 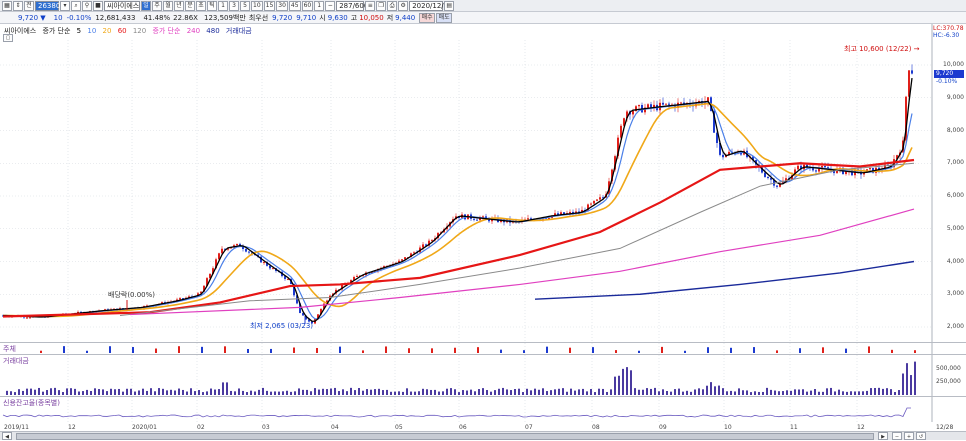 What do you see at coordinates (445, 436) in the screenshot?
I see `scrollbar-thumb` at bounding box center [445, 436].